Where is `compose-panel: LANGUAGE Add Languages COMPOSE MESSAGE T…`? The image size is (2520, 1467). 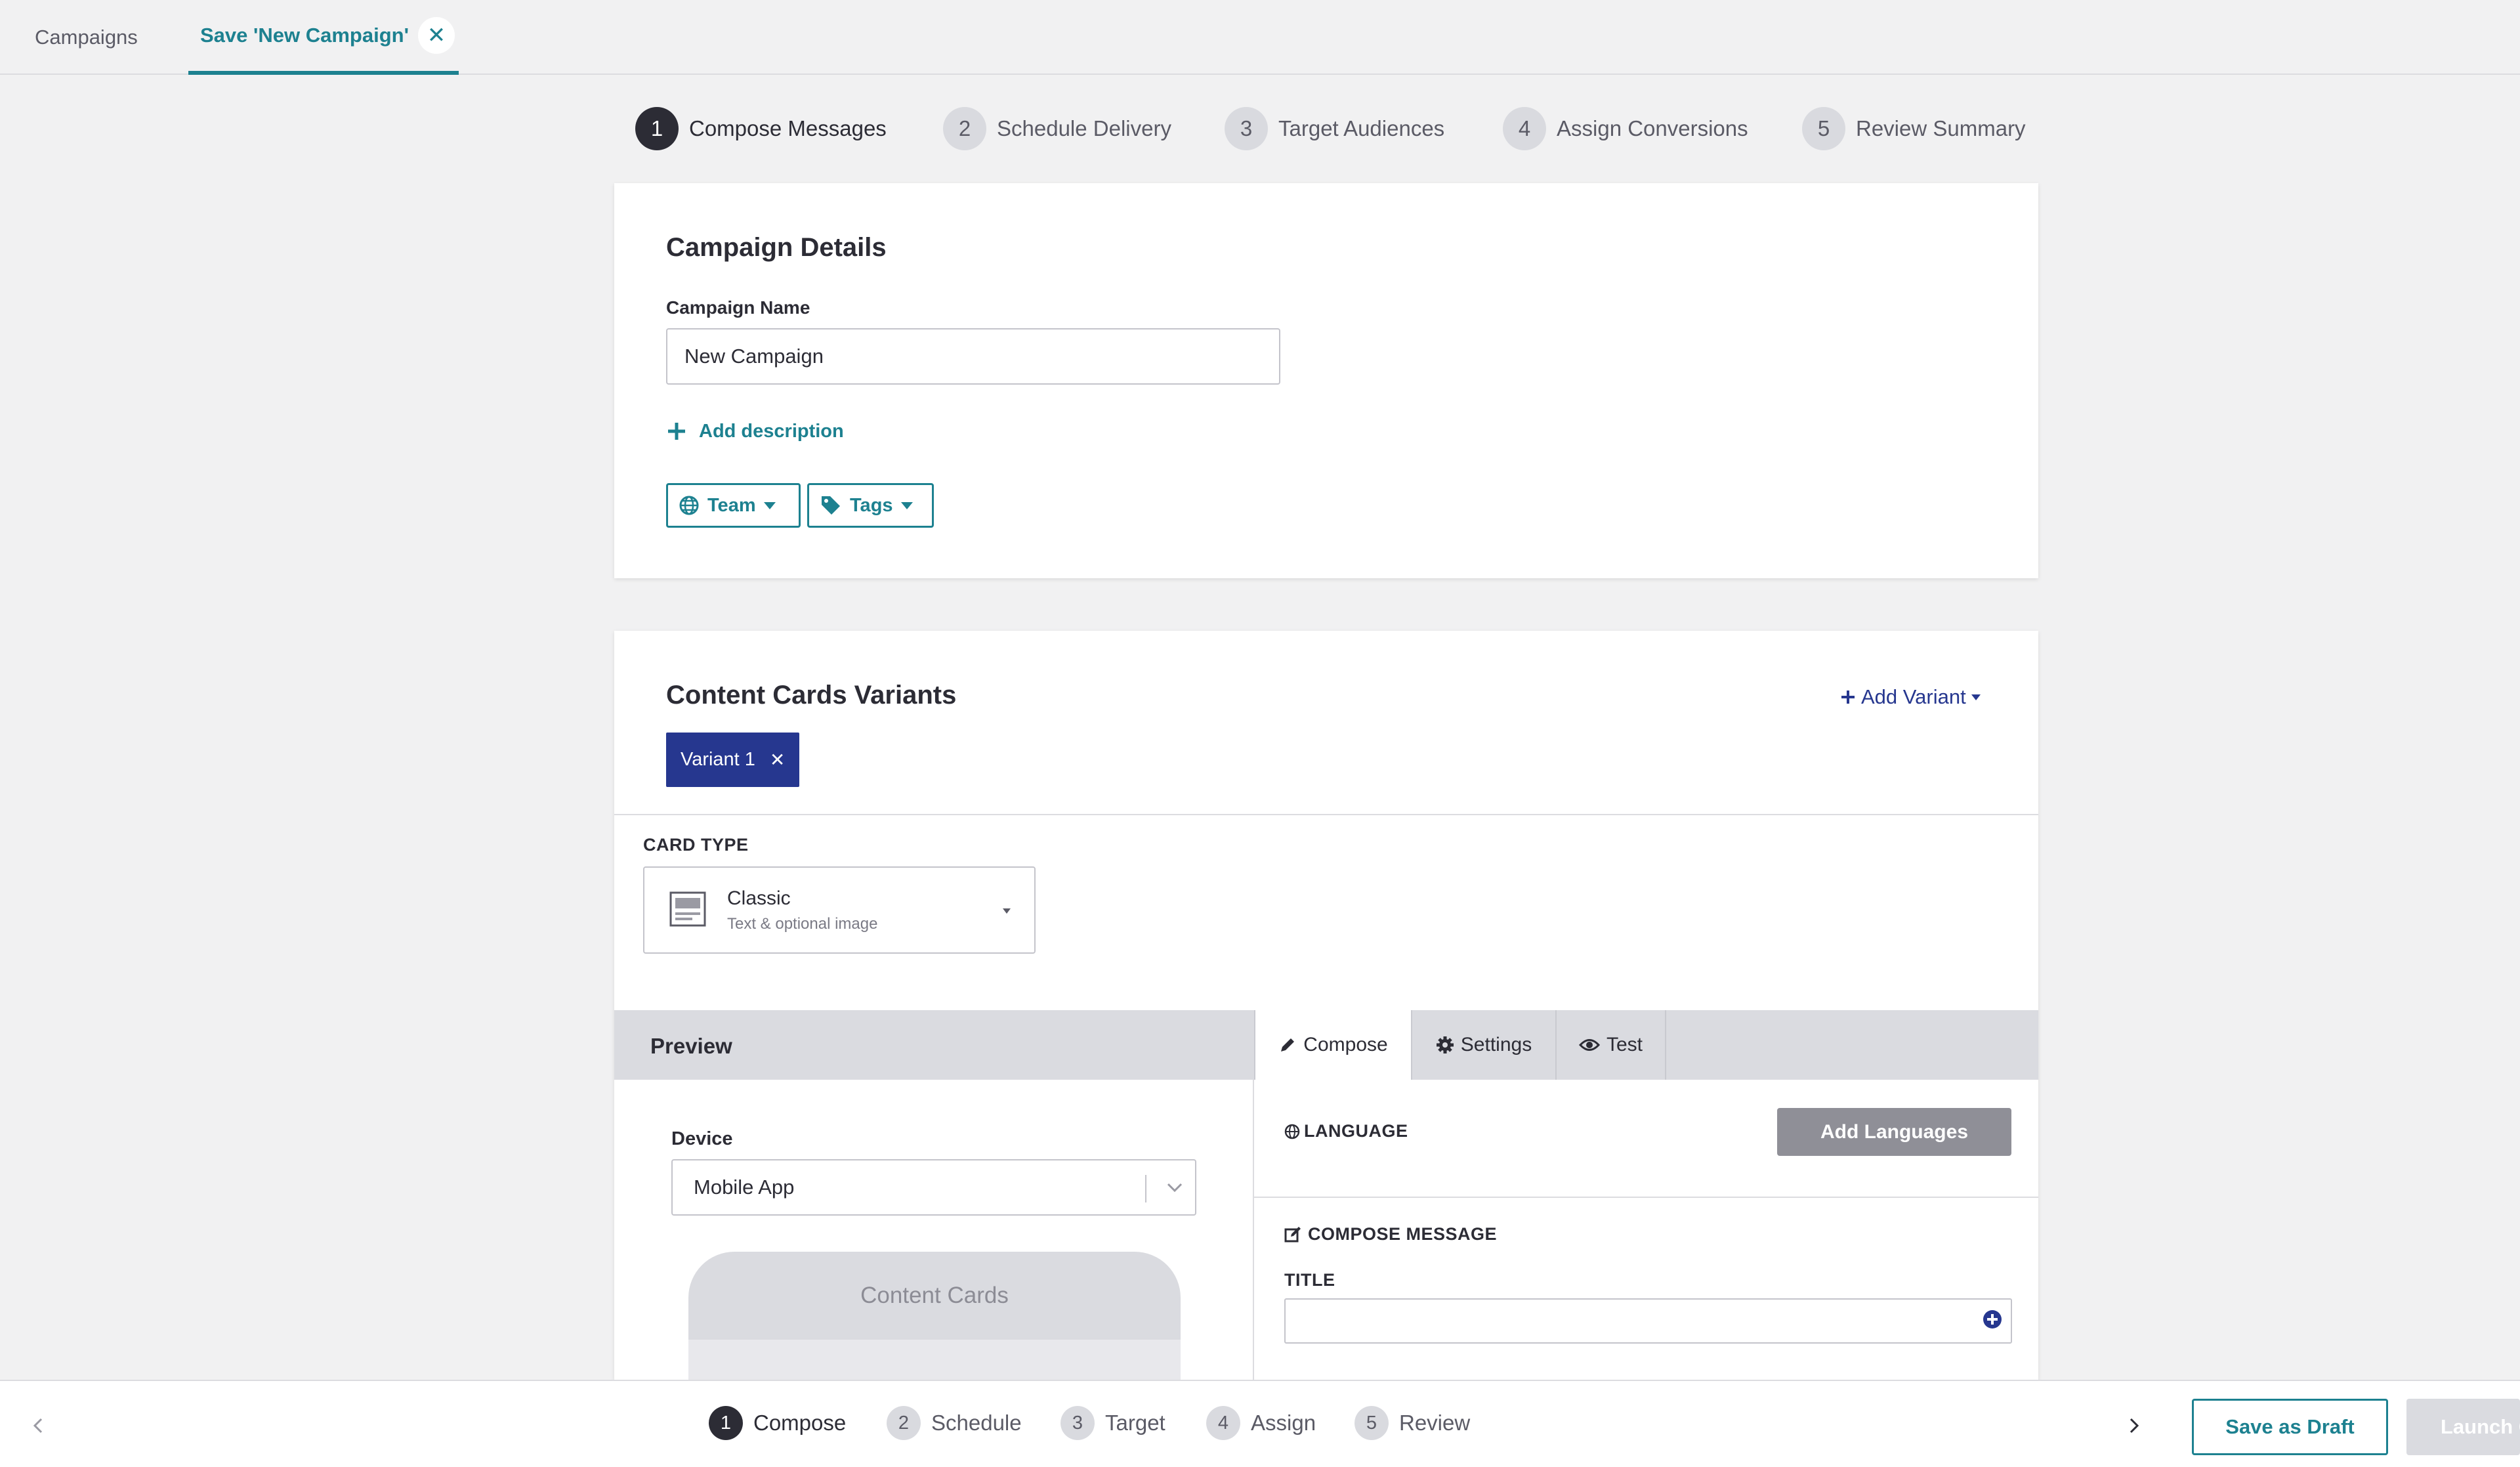 compose-panel: LANGUAGE Add Languages COMPOSE MESSAGE T… is located at coordinates (1646, 1230).